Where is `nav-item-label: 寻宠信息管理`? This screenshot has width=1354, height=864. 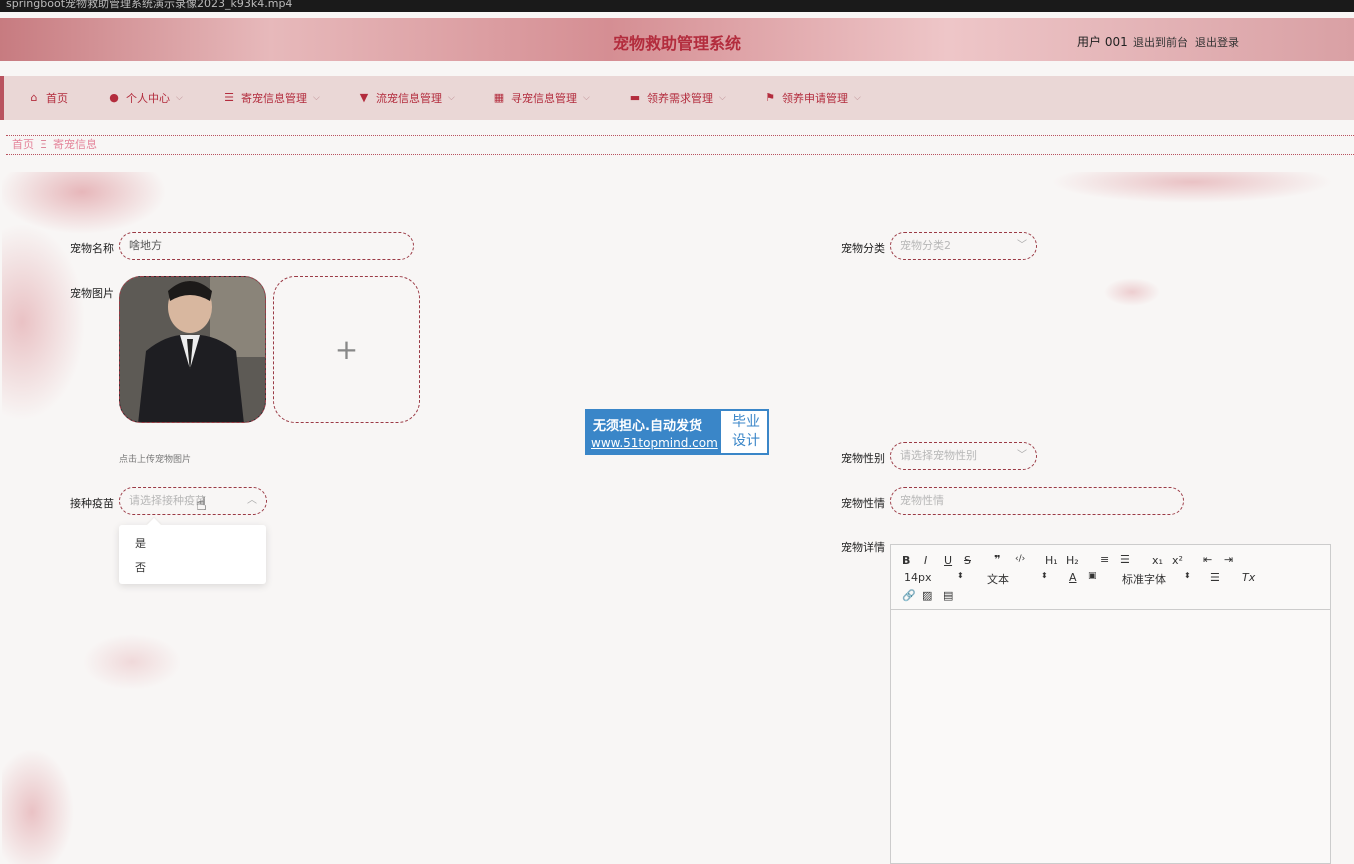 nav-item-label: 寻宠信息管理 is located at coordinates (544, 98).